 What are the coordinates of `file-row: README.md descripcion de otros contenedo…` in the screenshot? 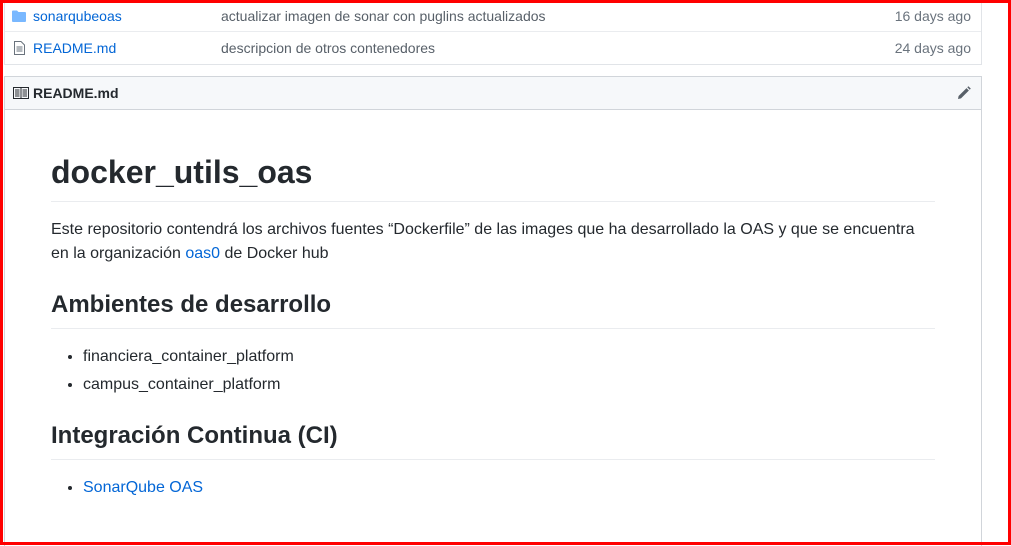 It's located at (493, 48).